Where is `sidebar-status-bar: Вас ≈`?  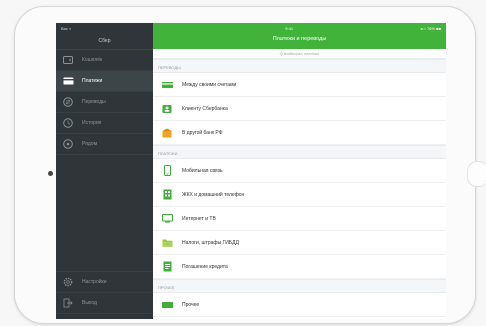 sidebar-status-bar: Вас ≈ is located at coordinates (104, 28).